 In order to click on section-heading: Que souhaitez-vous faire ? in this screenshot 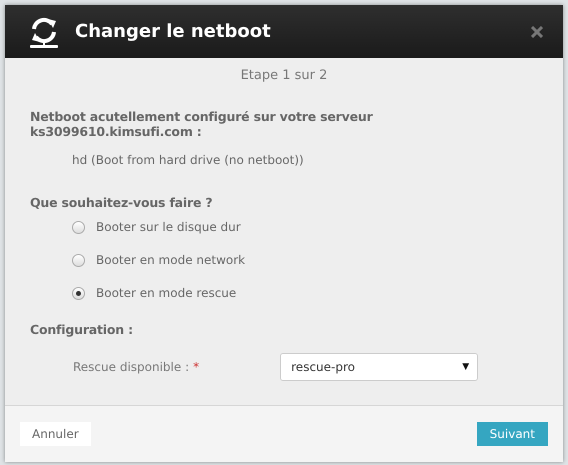, I will do `click(122, 202)`.